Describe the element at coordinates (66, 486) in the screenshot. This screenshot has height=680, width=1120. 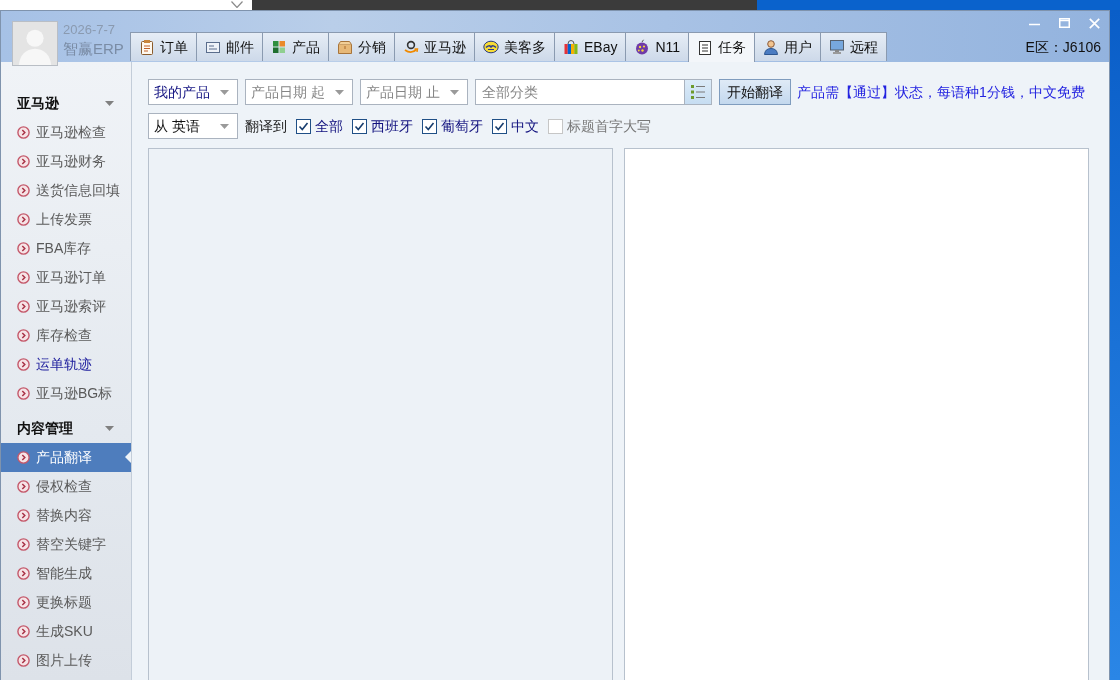
I see `sidebar-item: 侵权检查` at that location.